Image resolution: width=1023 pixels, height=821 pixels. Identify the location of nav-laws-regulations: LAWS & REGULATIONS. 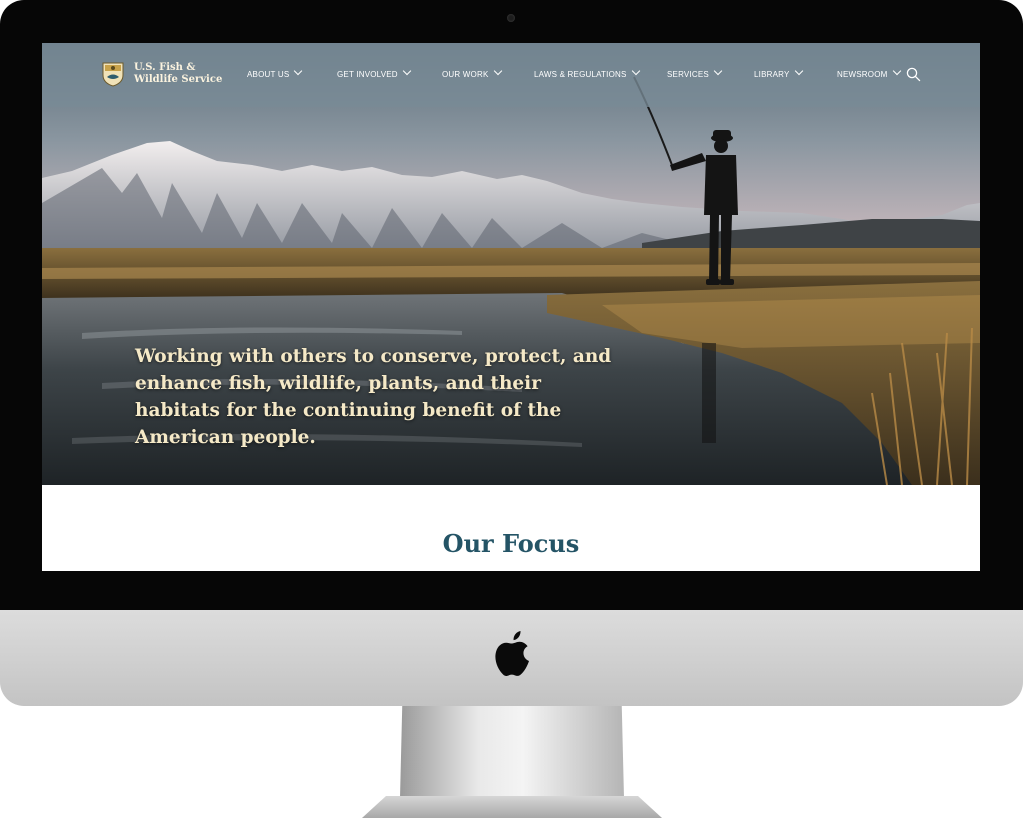
(587, 73).